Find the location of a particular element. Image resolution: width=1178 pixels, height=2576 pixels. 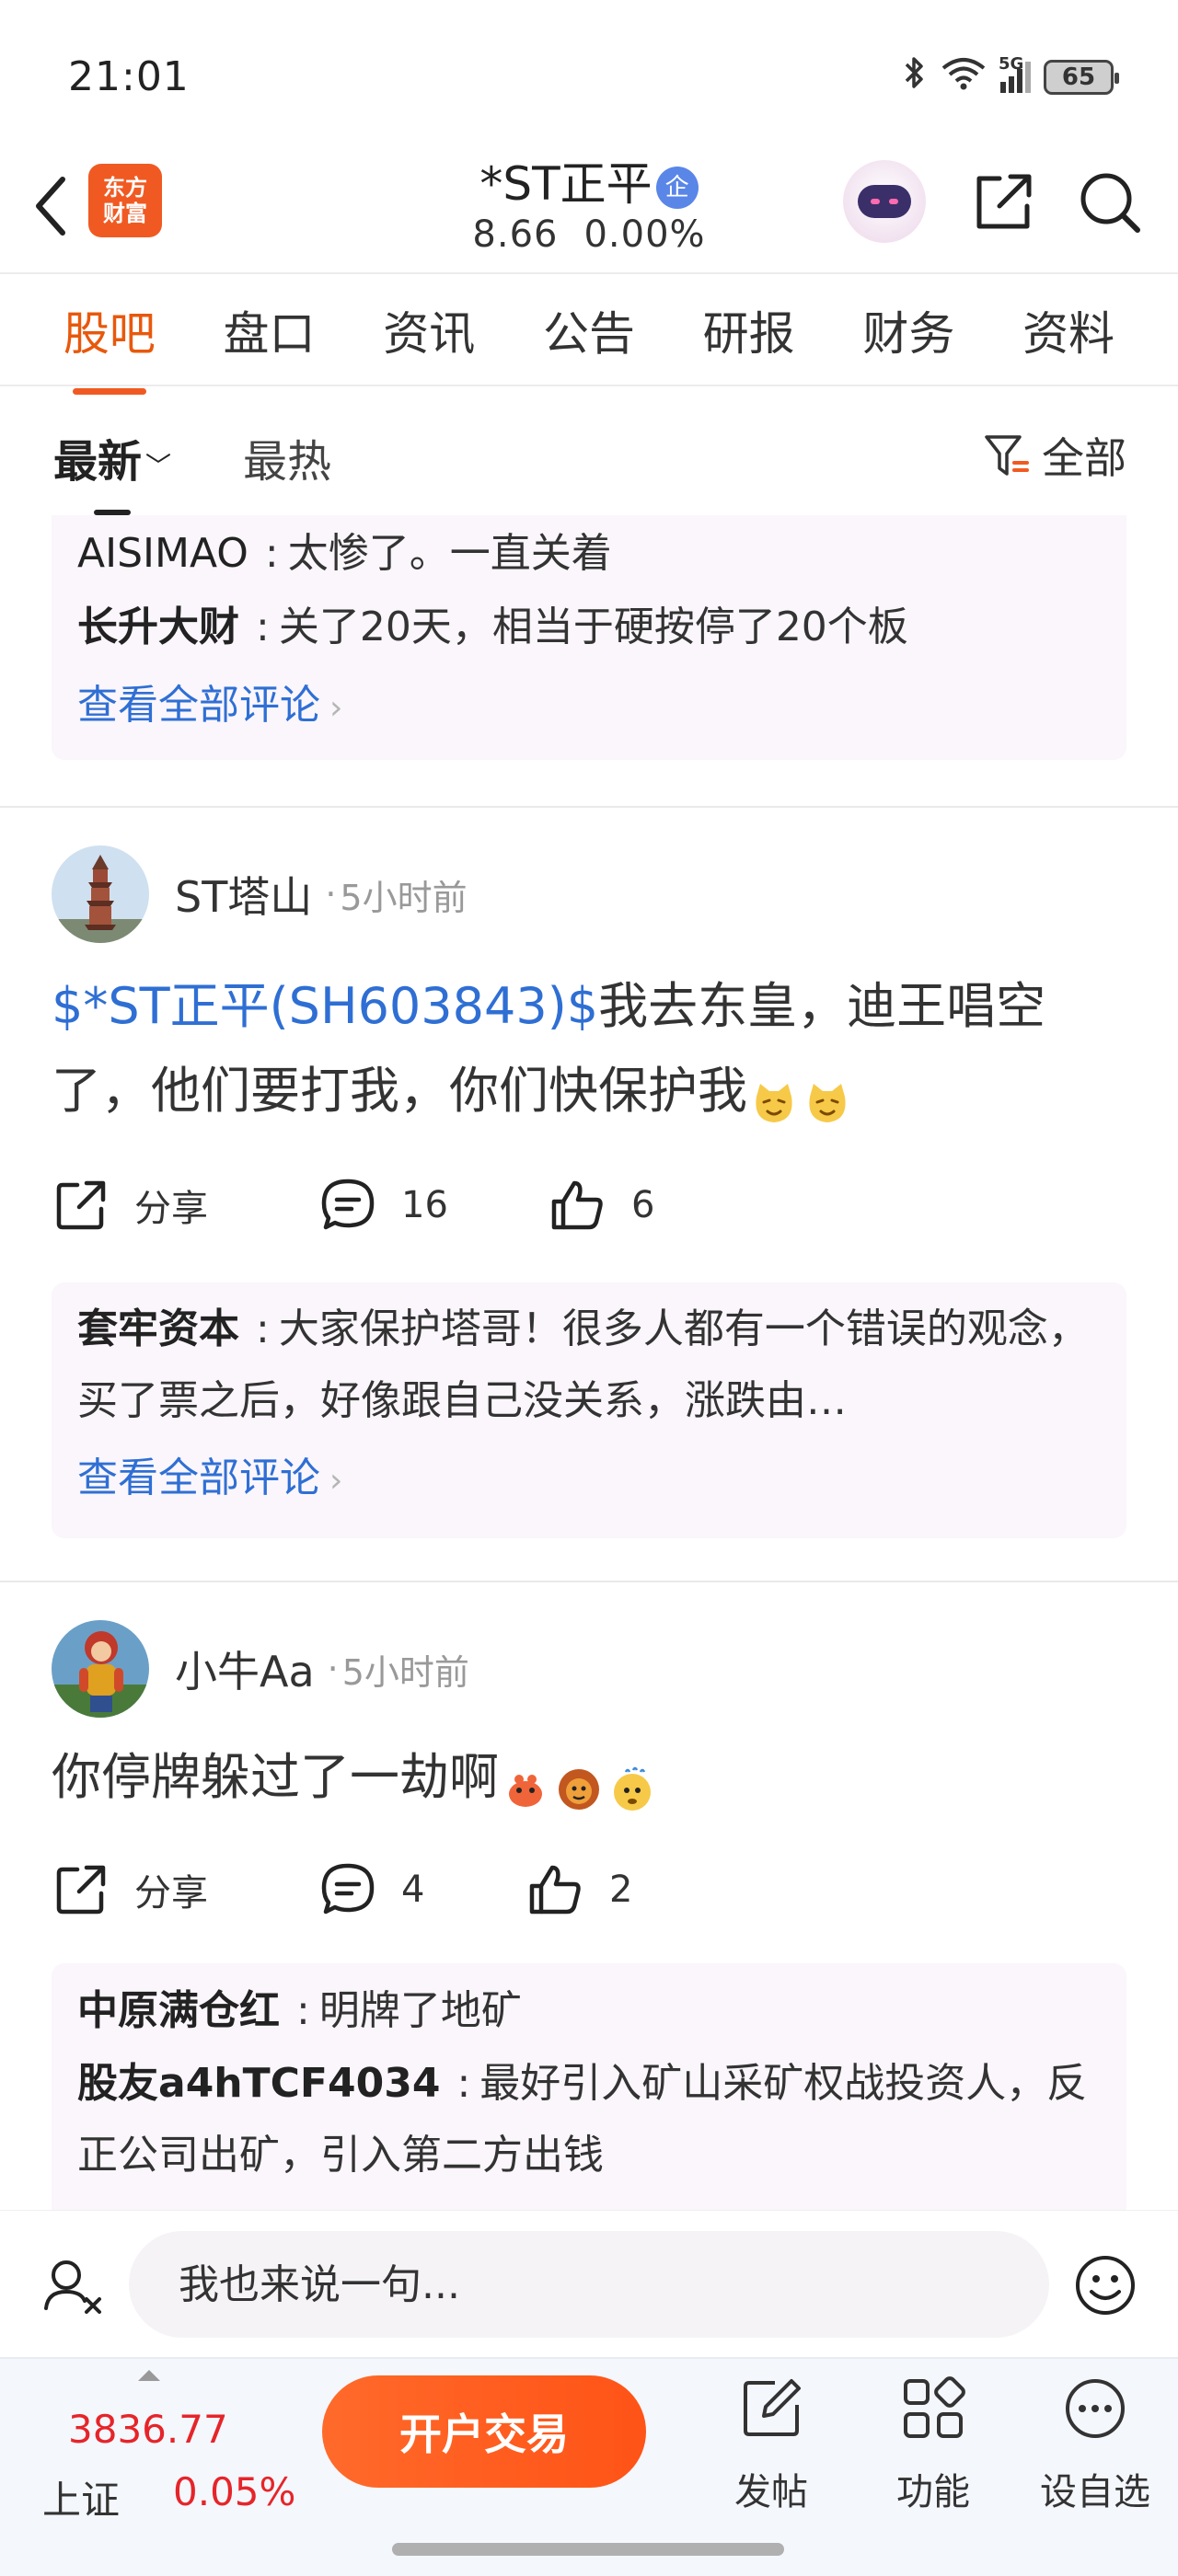

share-label: 分享 is located at coordinates (171, 1893).